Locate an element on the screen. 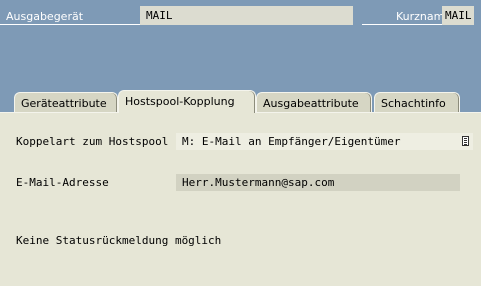 This screenshot has width=481, height=286. tab-tray-info: Schachtinfo is located at coordinates (417, 102).